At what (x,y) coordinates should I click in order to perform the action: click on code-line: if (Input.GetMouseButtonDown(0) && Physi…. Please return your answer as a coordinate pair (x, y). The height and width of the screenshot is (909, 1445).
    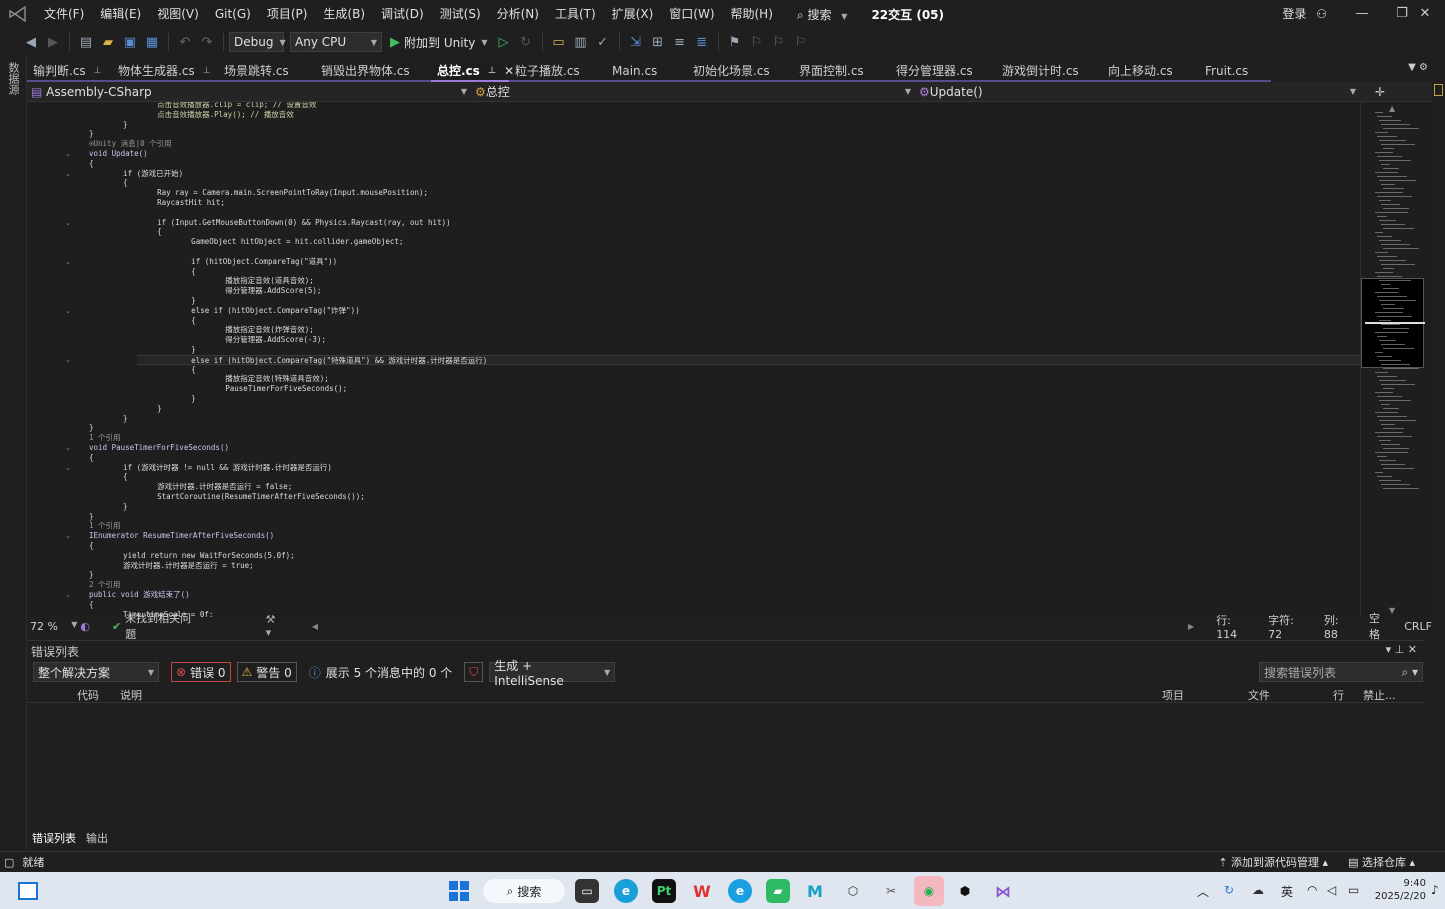
    Looking at the image, I should click on (286, 223).